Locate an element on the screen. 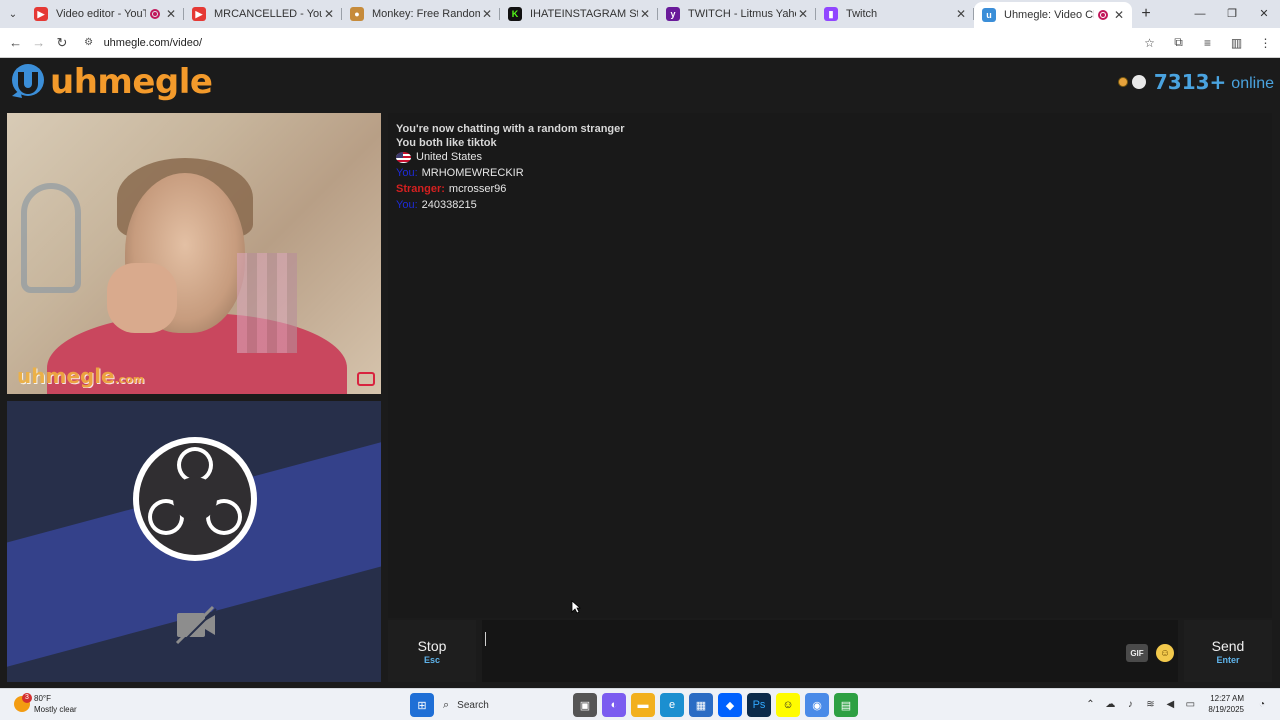 The height and width of the screenshot is (720, 1280). message-input: GIF ☺ is located at coordinates (830, 651).